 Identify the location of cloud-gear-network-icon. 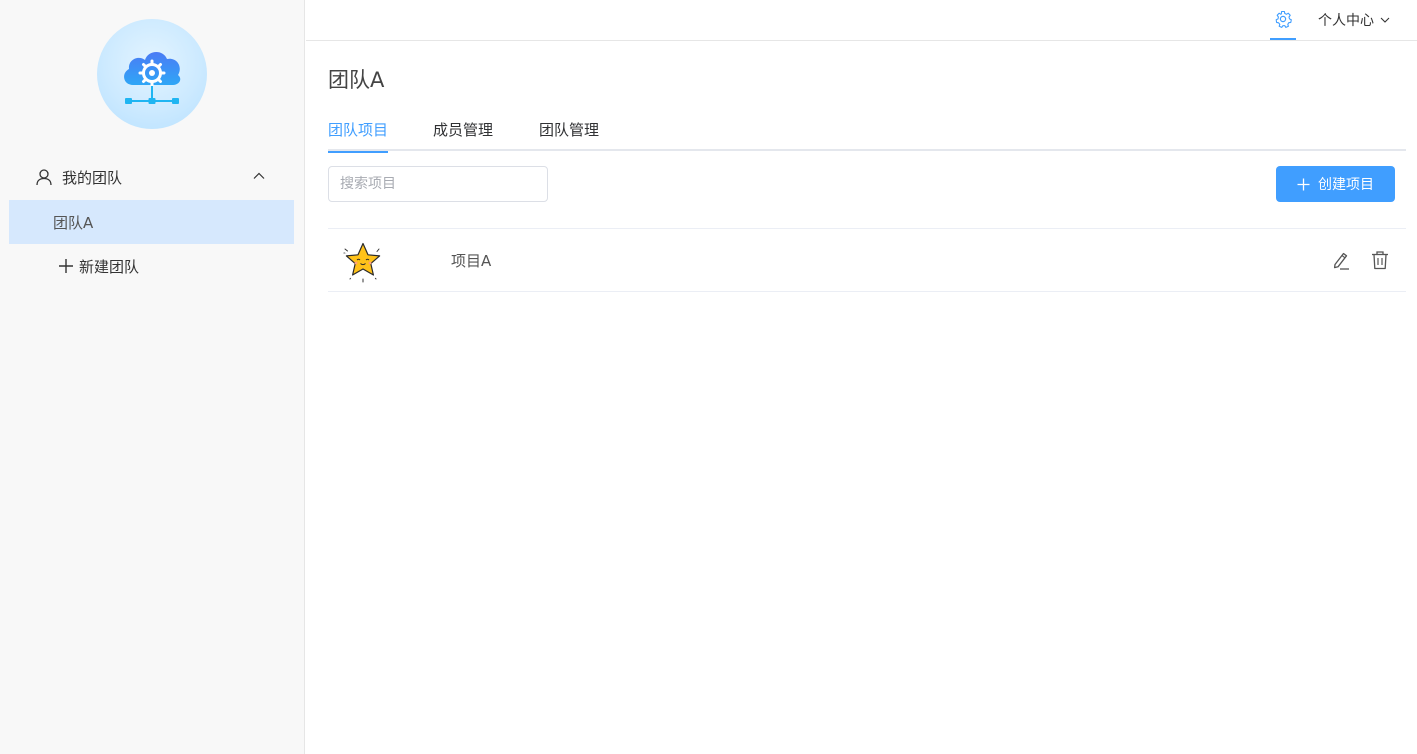
(152, 77).